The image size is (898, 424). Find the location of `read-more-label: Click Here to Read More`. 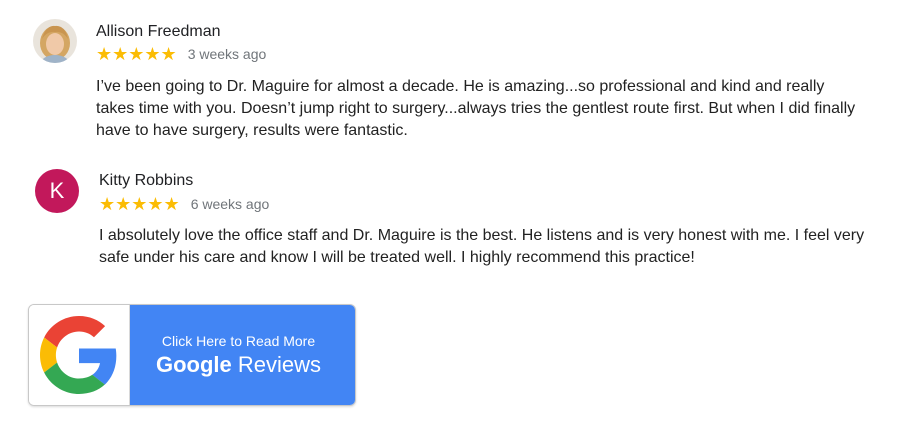

read-more-label: Click Here to Read More is located at coordinates (238, 340).